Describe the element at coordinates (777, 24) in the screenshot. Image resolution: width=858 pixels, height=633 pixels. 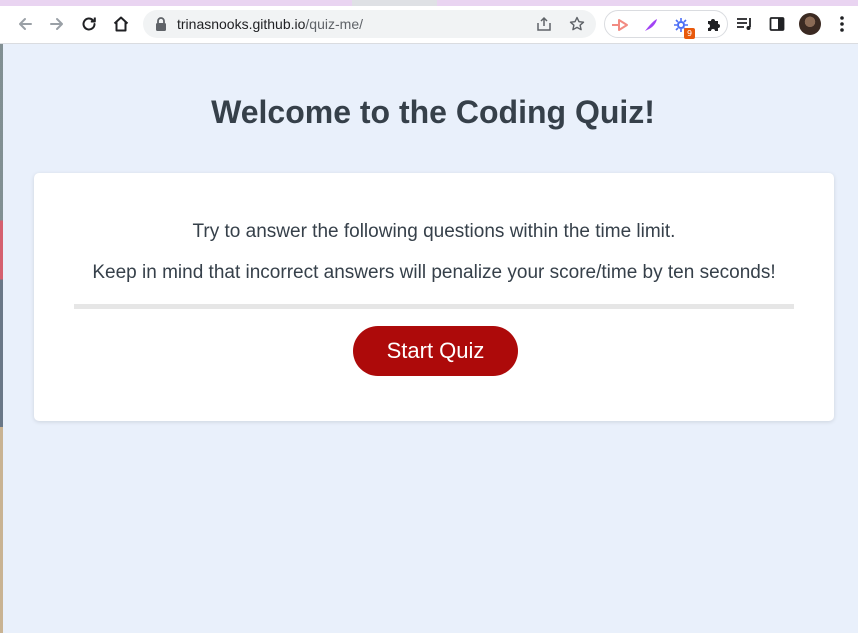
I see `side-panel-icon` at that location.